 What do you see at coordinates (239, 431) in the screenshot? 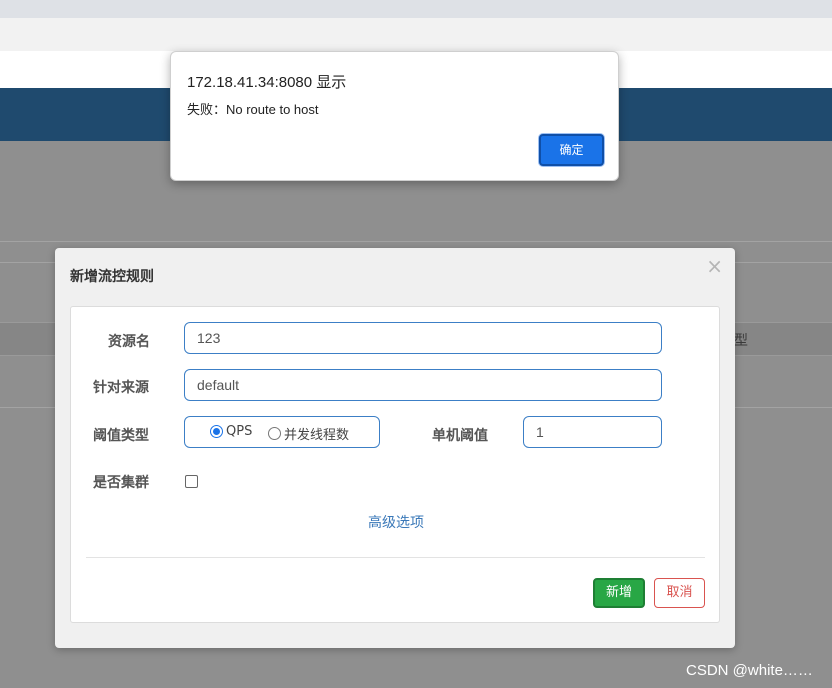
I see `radio-qps-label: QPS` at bounding box center [239, 431].